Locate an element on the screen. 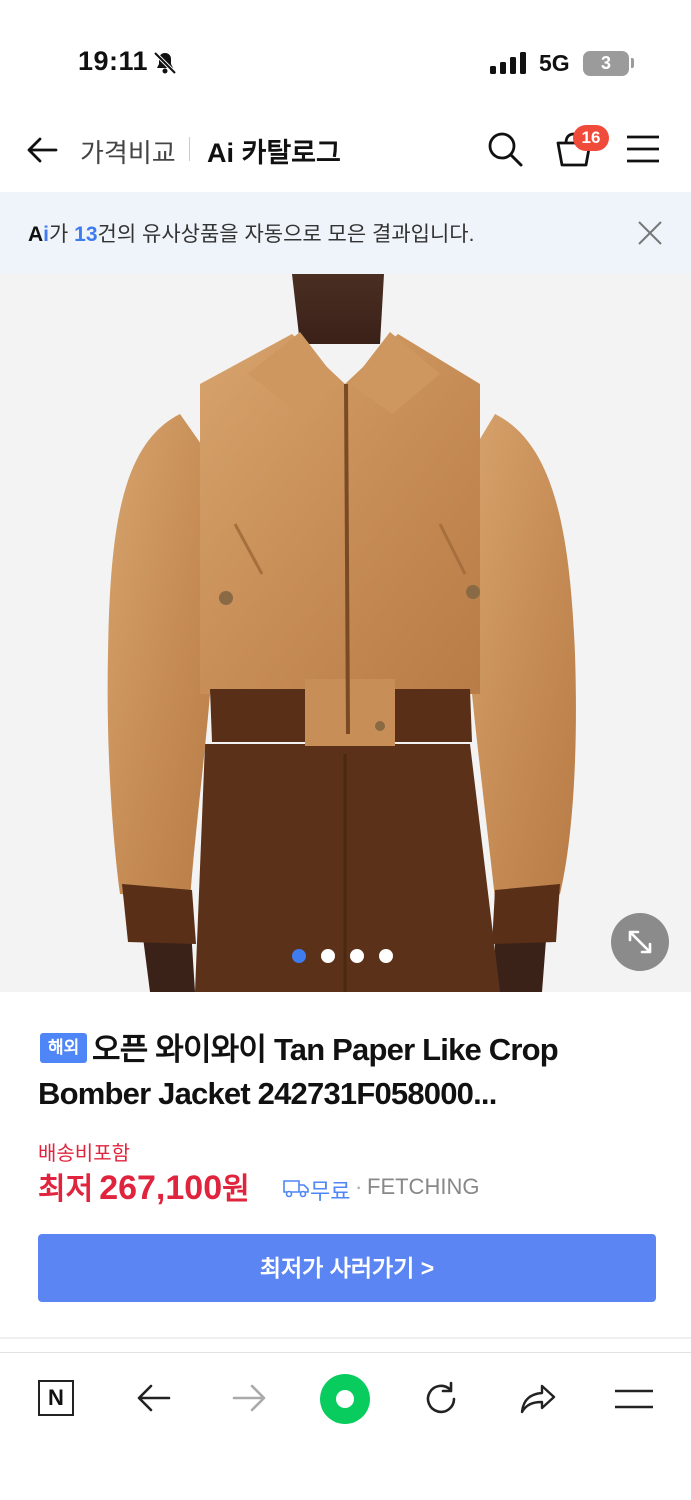 This screenshot has height=1500, width=691. reload-icon is located at coordinates (441, 1399).